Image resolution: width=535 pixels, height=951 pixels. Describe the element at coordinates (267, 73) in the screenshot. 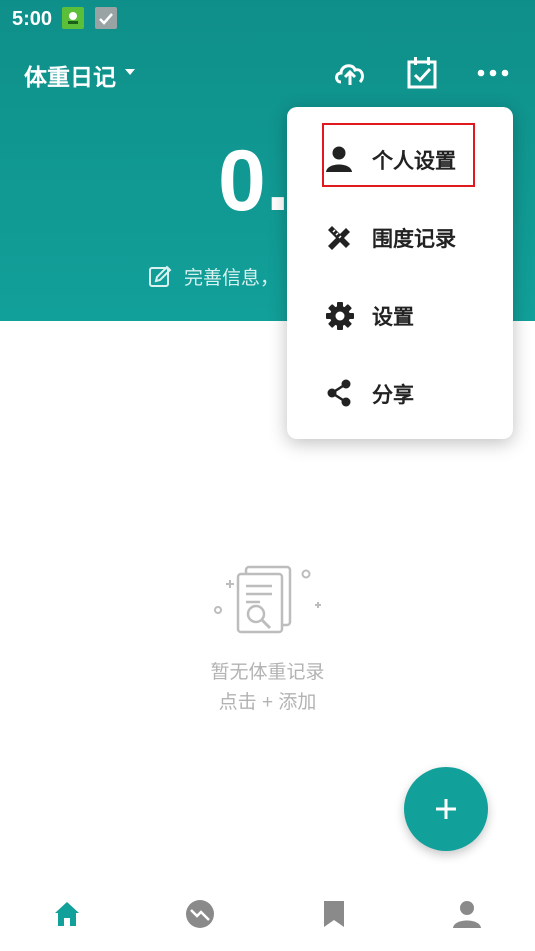

I see `app-bar: 体重日记` at that location.